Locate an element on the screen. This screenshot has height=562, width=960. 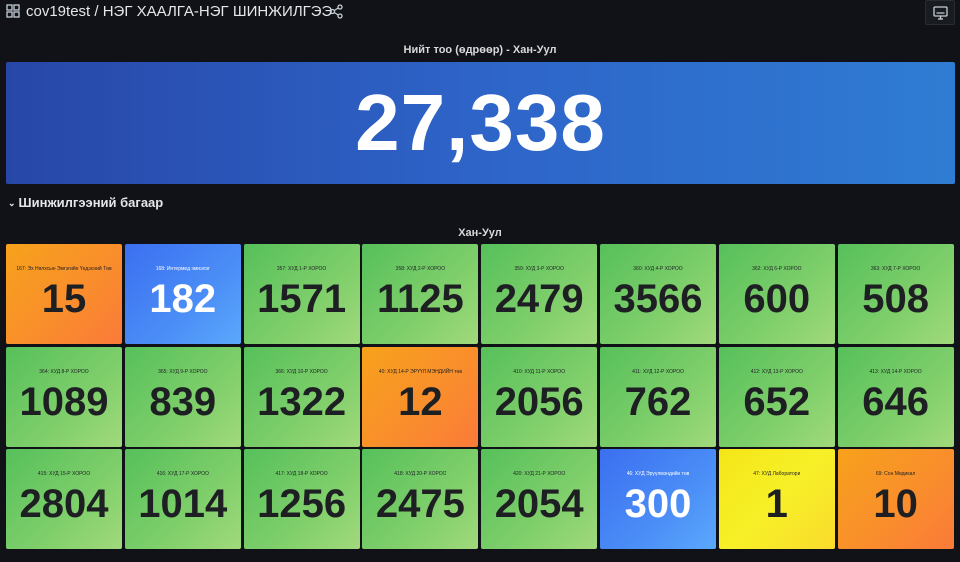
stat-tile: 410: ХУД 11-Р ХОРОО 2056 is located at coordinates (539, 396).